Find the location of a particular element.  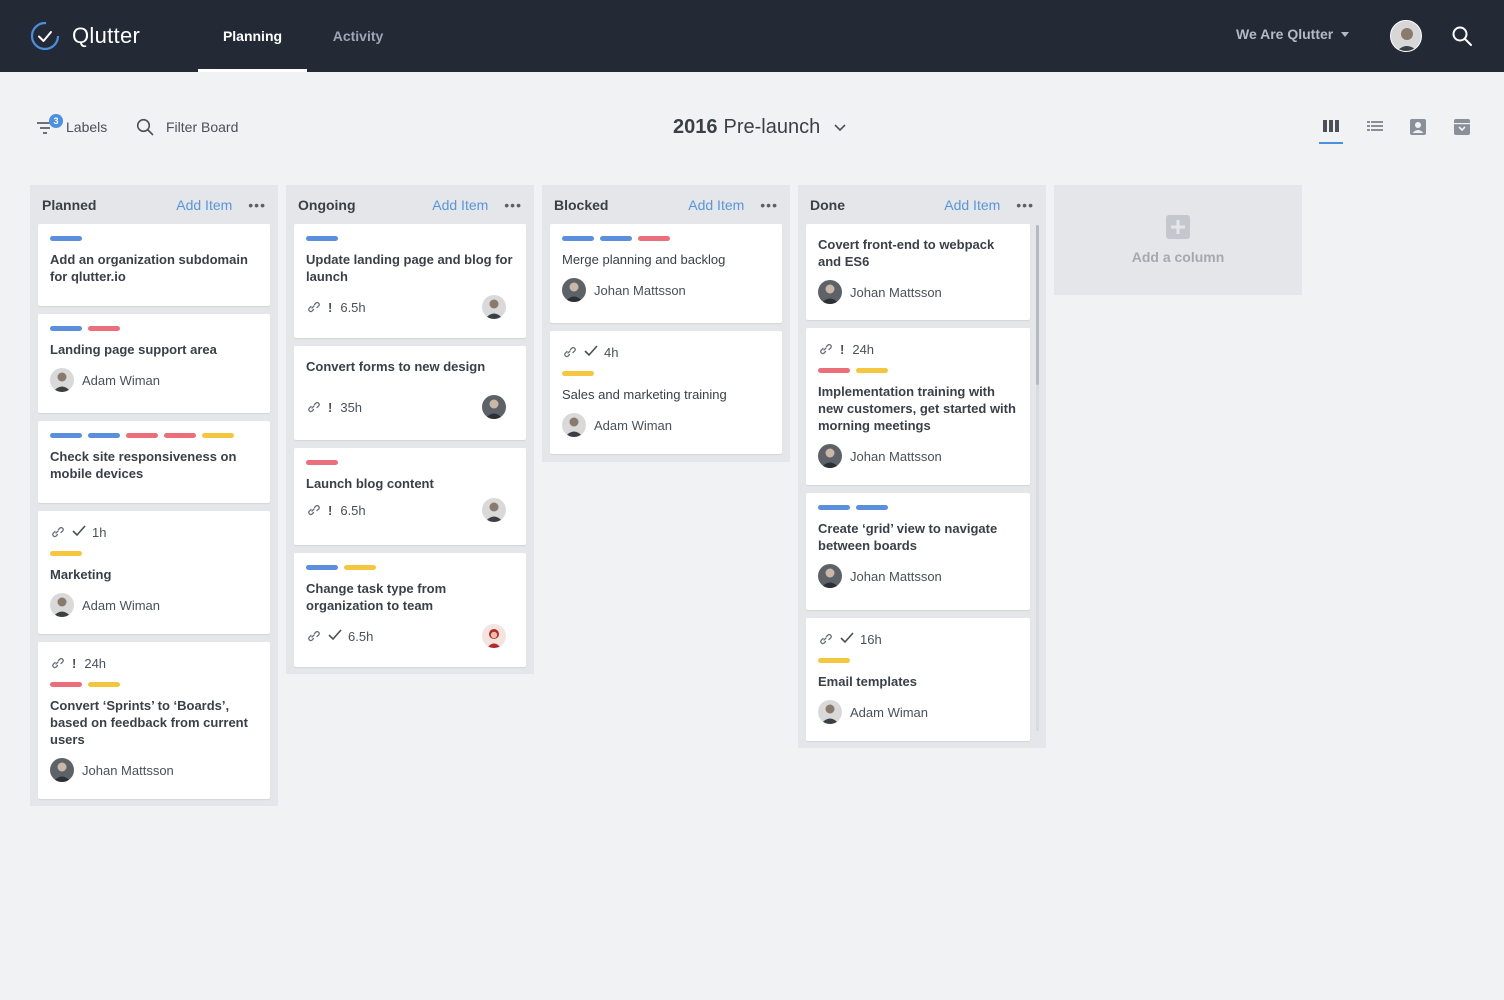

app-logo: Qlutter is located at coordinates (85, 36).